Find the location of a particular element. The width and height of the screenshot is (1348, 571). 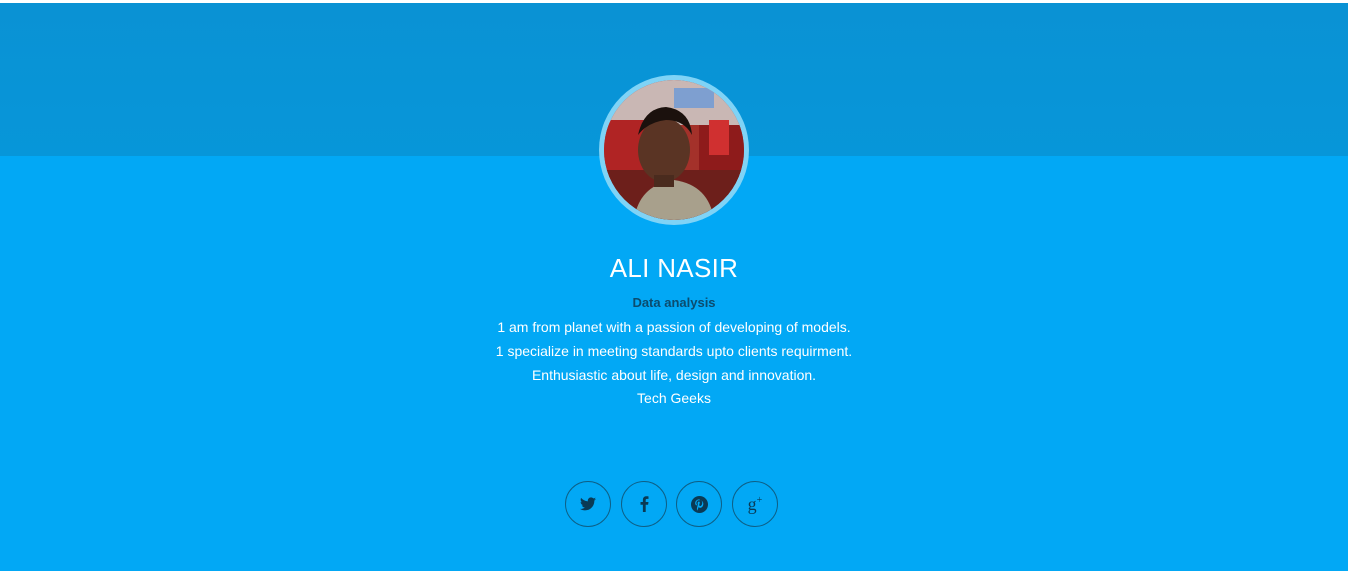

facebook-icon is located at coordinates (644, 504).